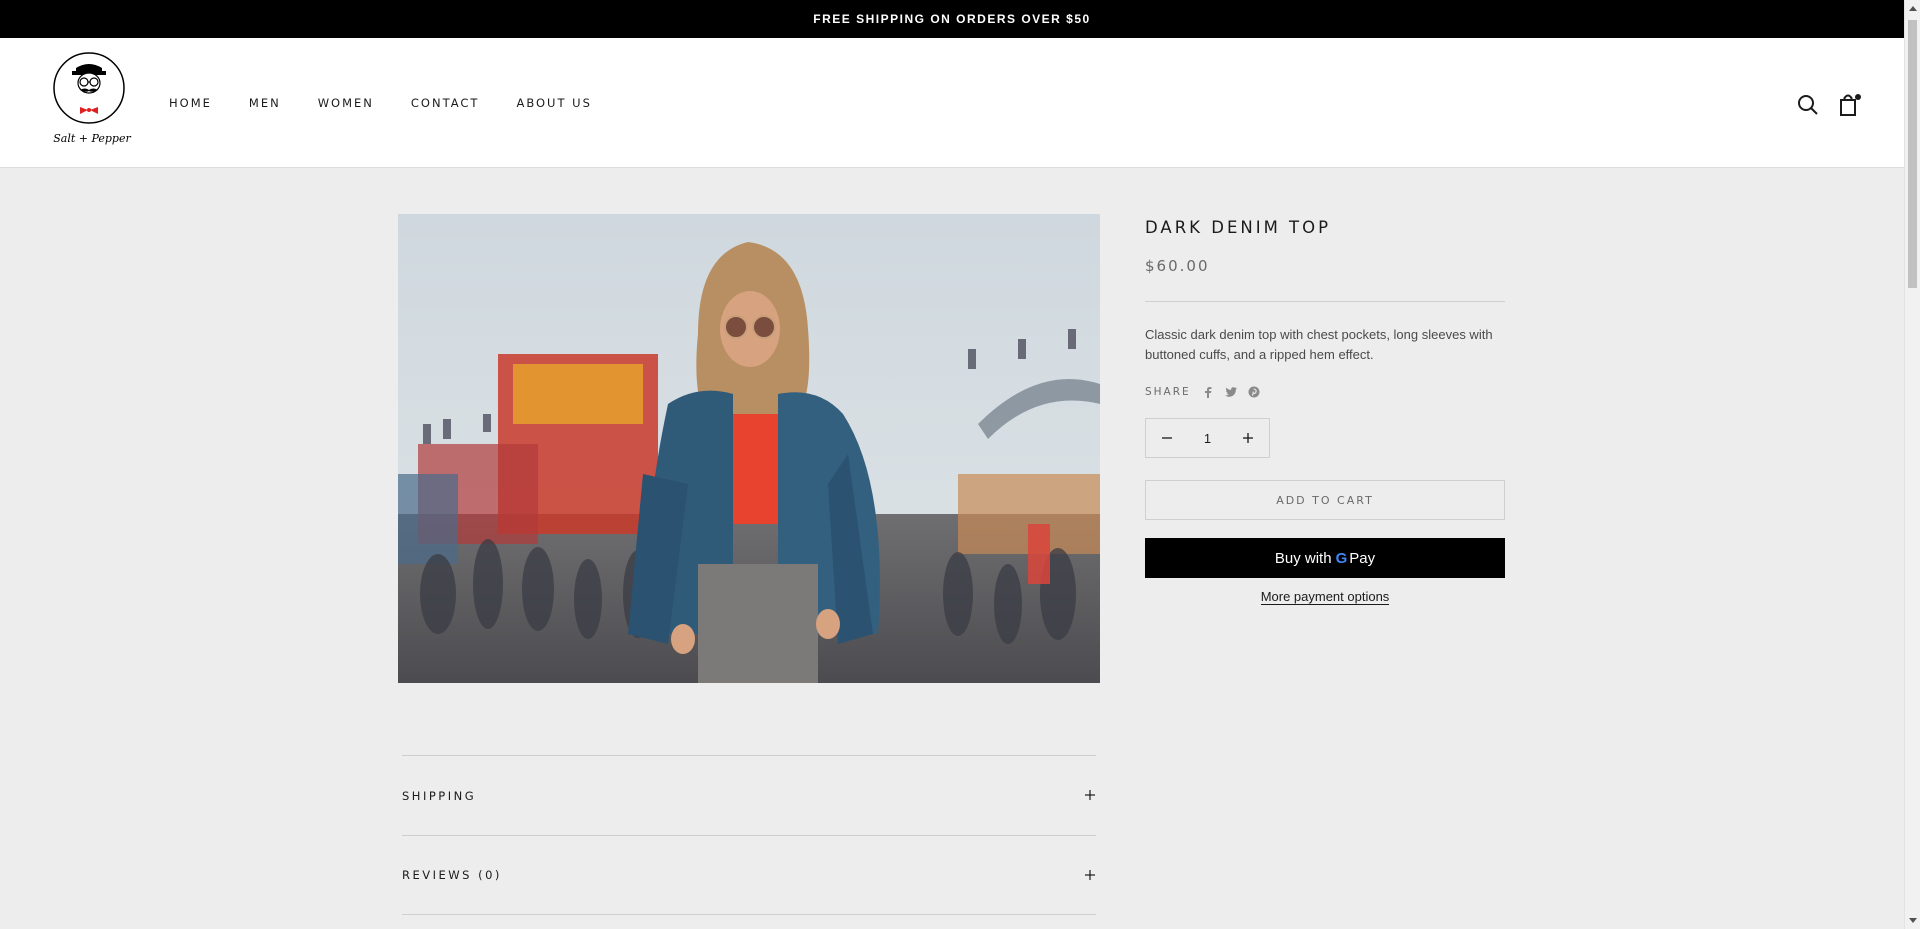 This screenshot has width=1920, height=929. What do you see at coordinates (445, 103) in the screenshot?
I see `nav-contact: CONTACT` at bounding box center [445, 103].